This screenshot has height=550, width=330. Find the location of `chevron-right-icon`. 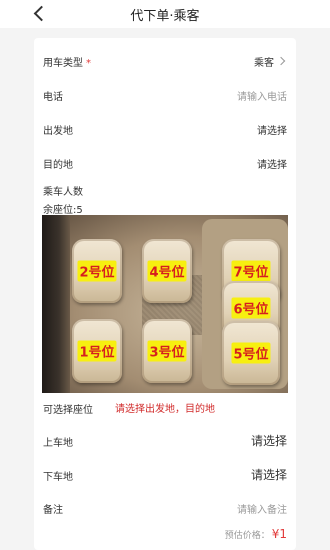

chevron-right-icon is located at coordinates (281, 61).